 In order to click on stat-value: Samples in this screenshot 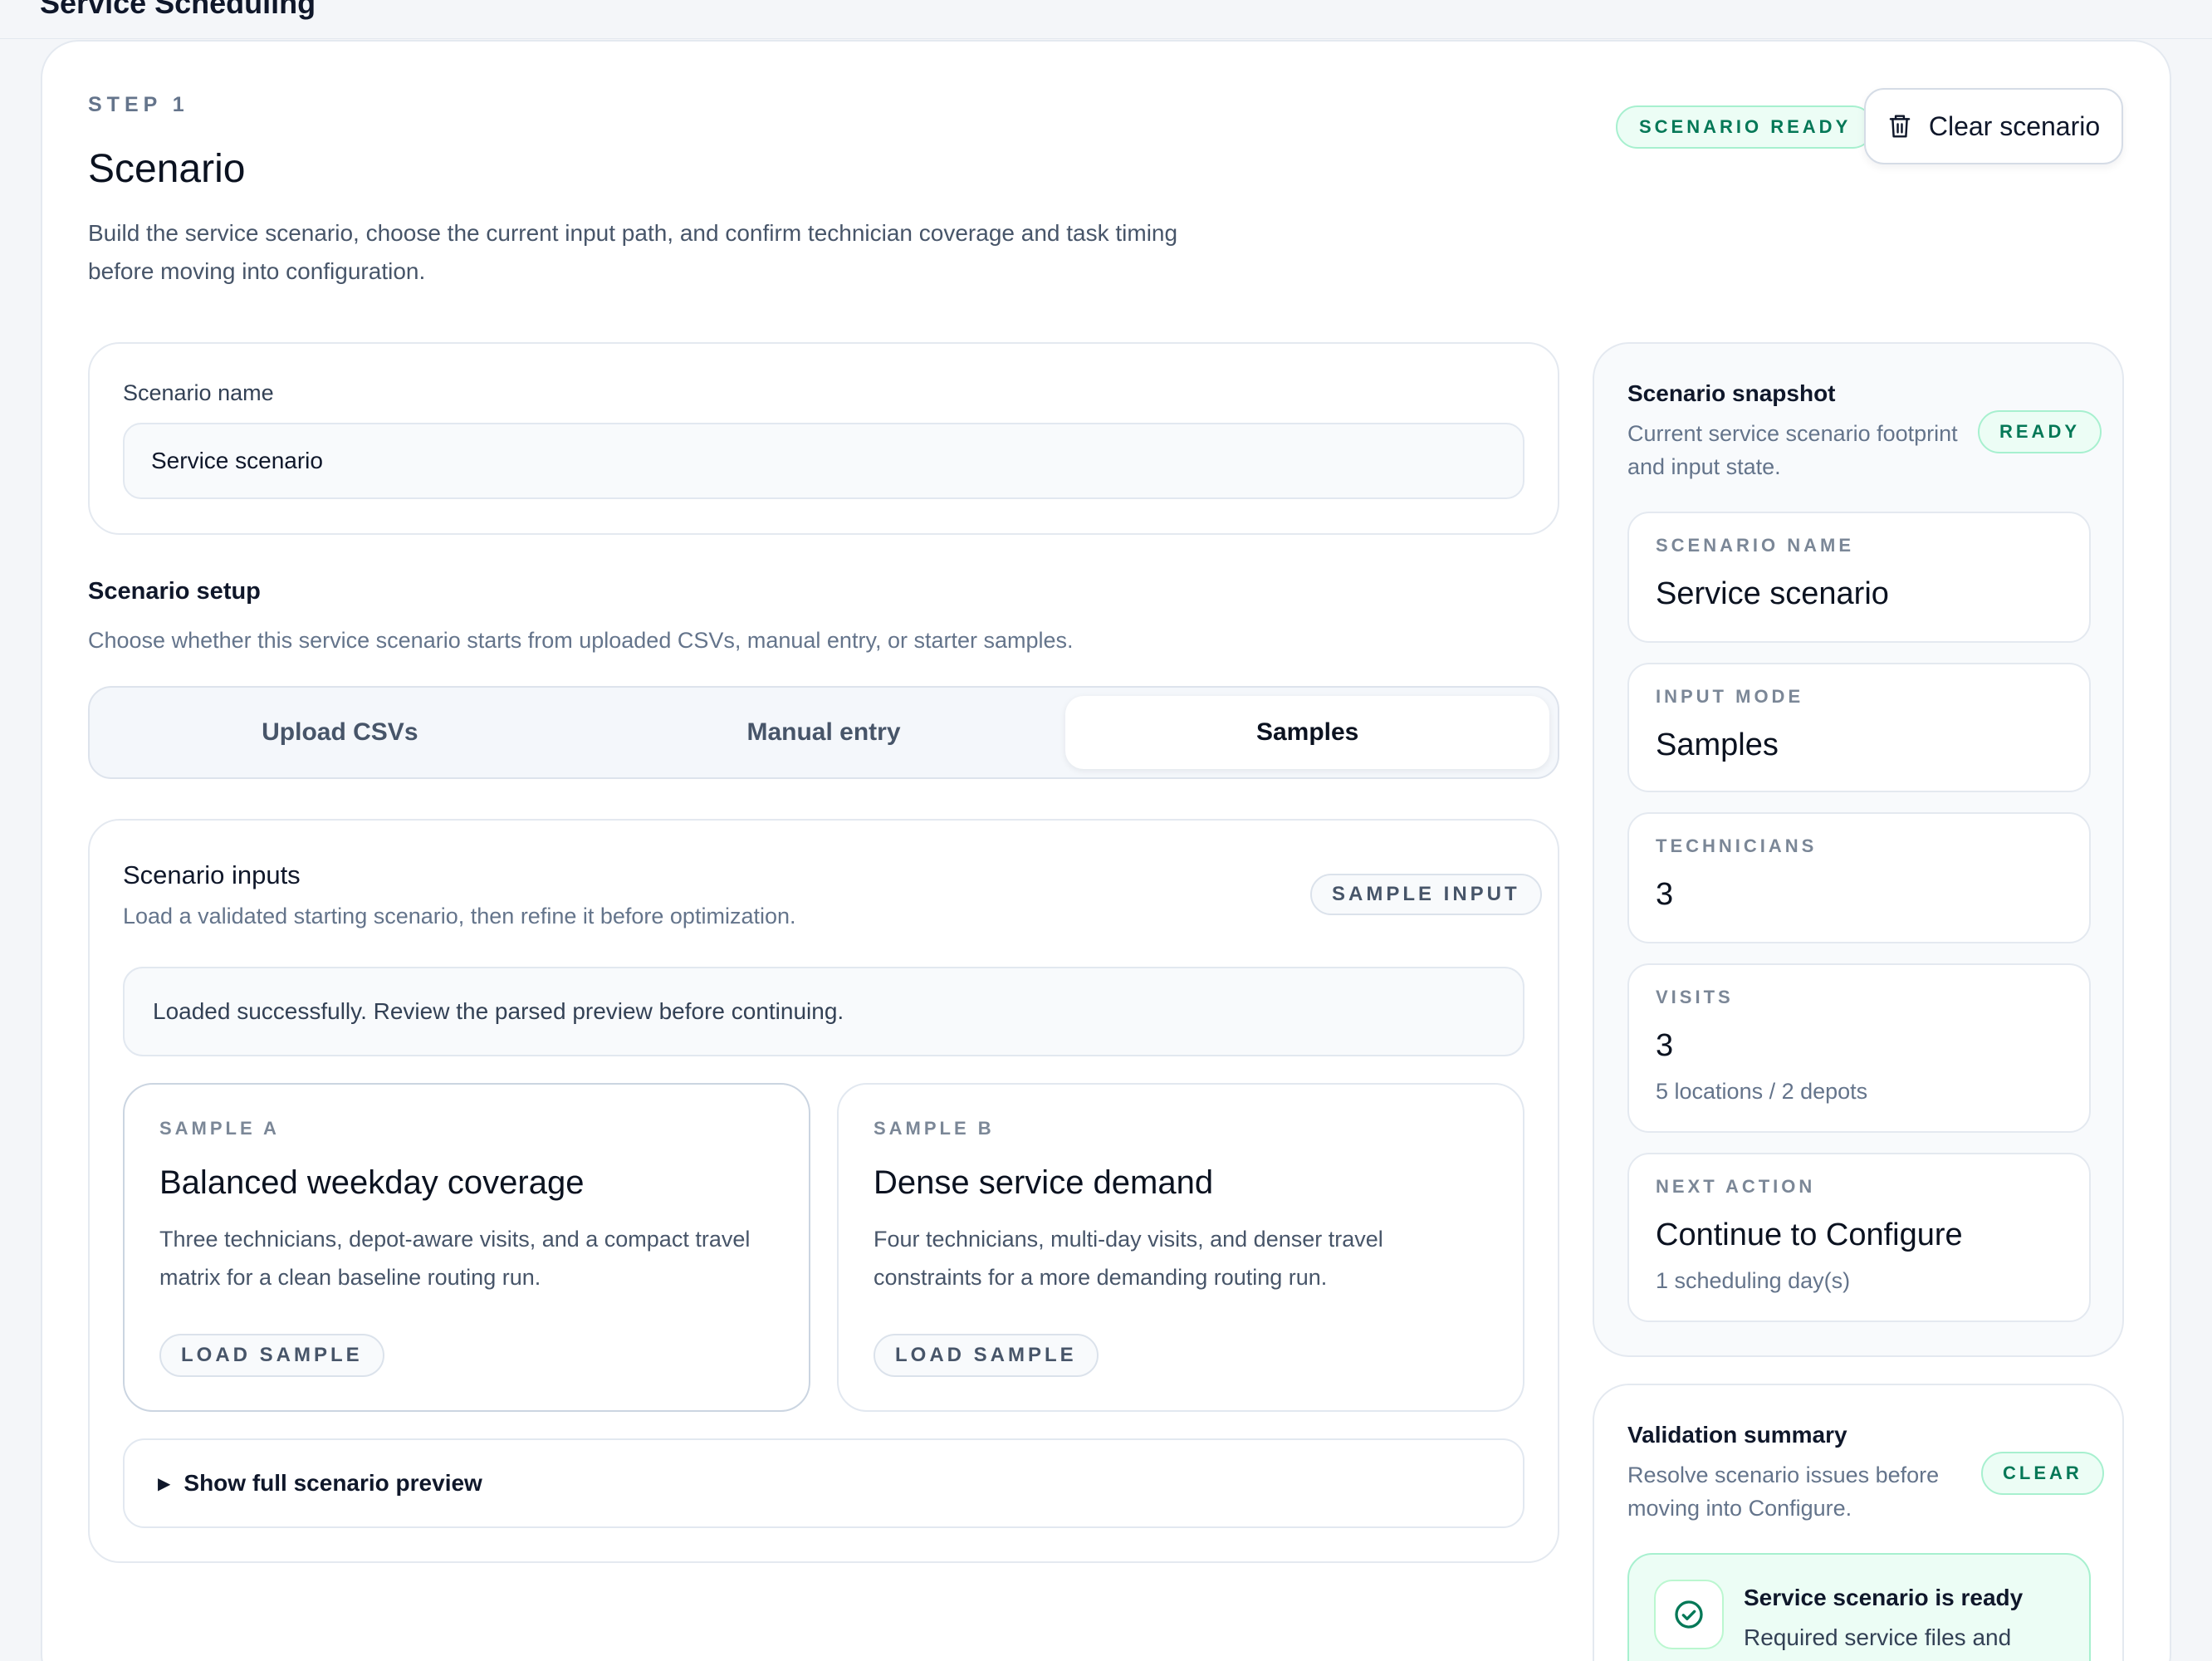, I will do `click(1717, 745)`.